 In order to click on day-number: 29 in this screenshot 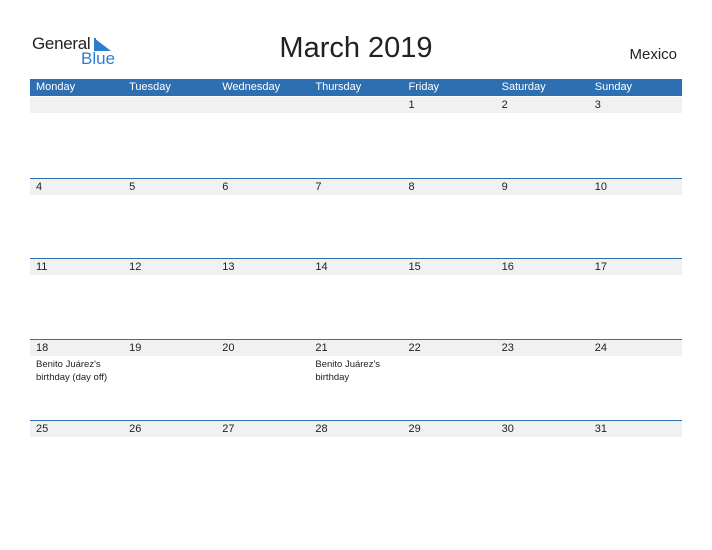, I will do `click(414, 429)`.